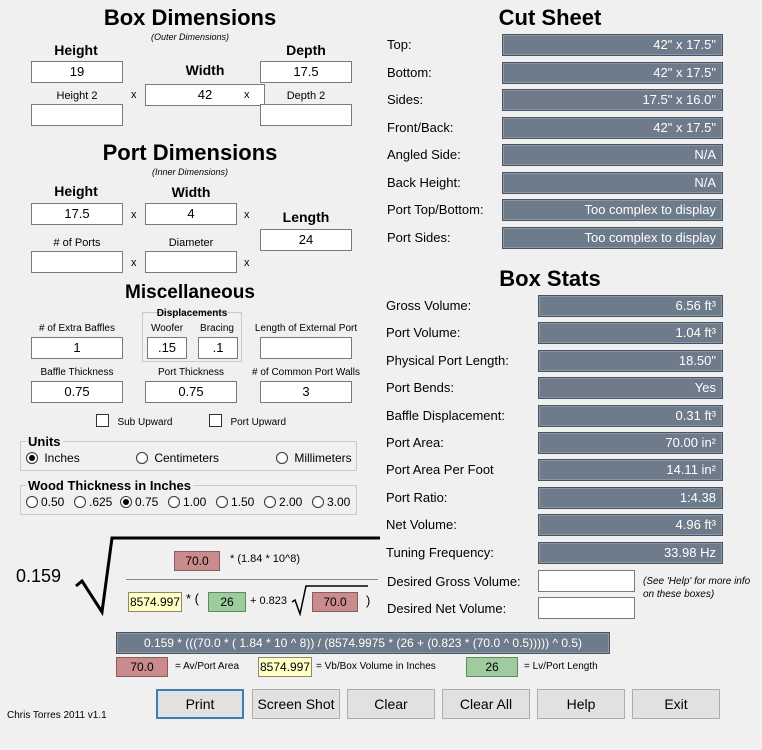 Image resolution: width=762 pixels, height=750 pixels. Describe the element at coordinates (630, 388) in the screenshot. I see `box-stat-value: Yes` at that location.